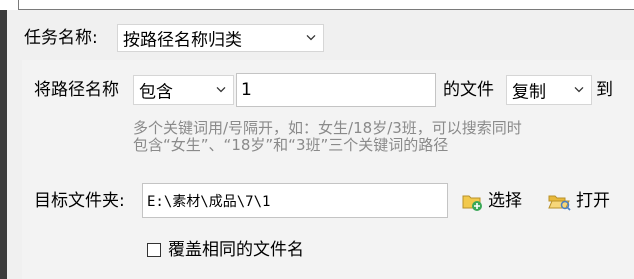 The height and width of the screenshot is (279, 634). What do you see at coordinates (76, 90) in the screenshot?
I see `rule-label: 将路径名称` at bounding box center [76, 90].